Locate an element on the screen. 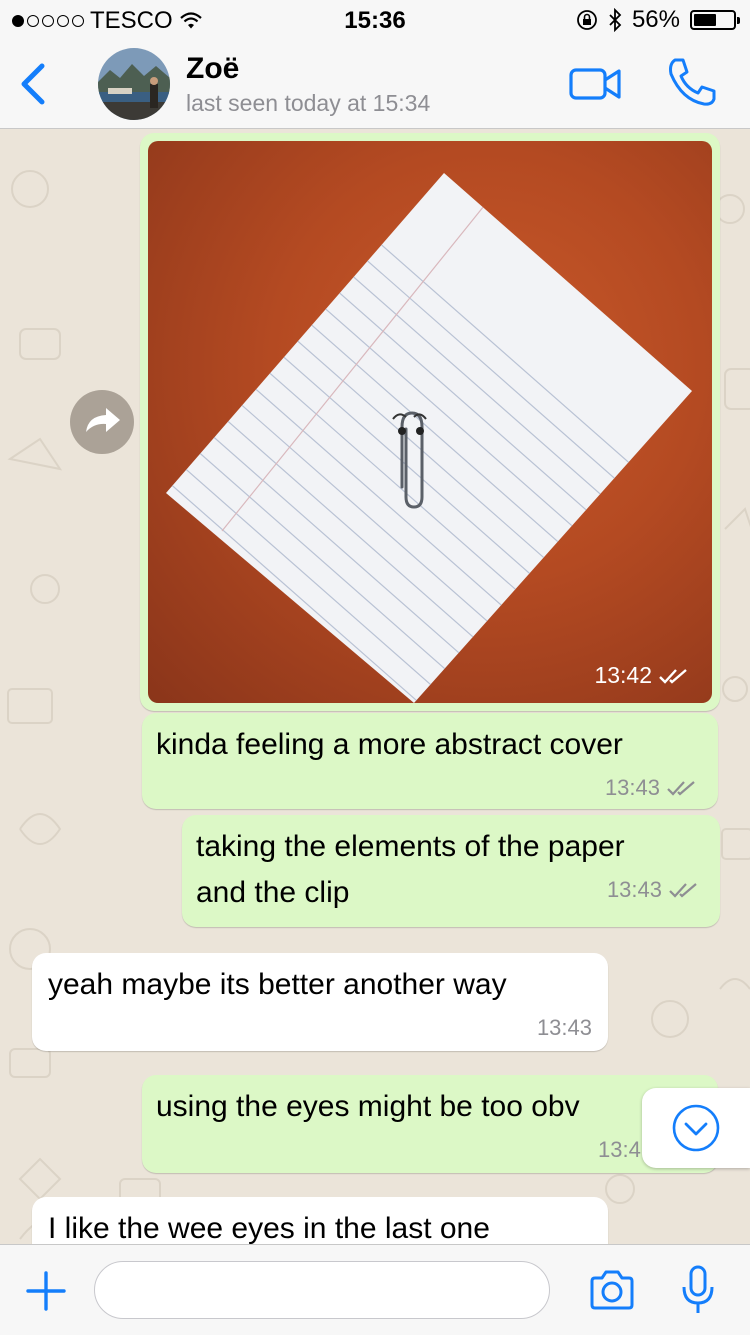  microphone-icon is located at coordinates (698, 1291).